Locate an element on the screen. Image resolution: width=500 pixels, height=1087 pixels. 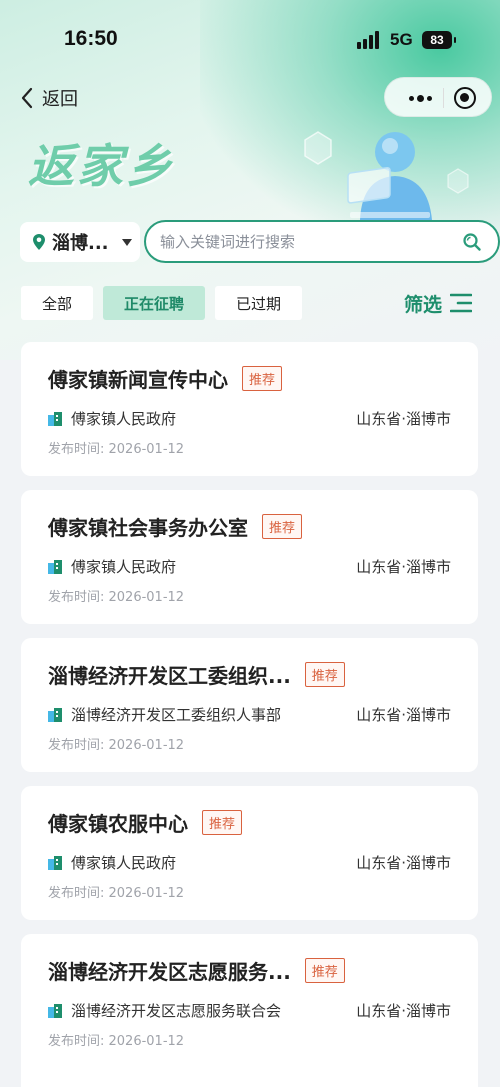
tab-all: 全部 is located at coordinates (57, 303).